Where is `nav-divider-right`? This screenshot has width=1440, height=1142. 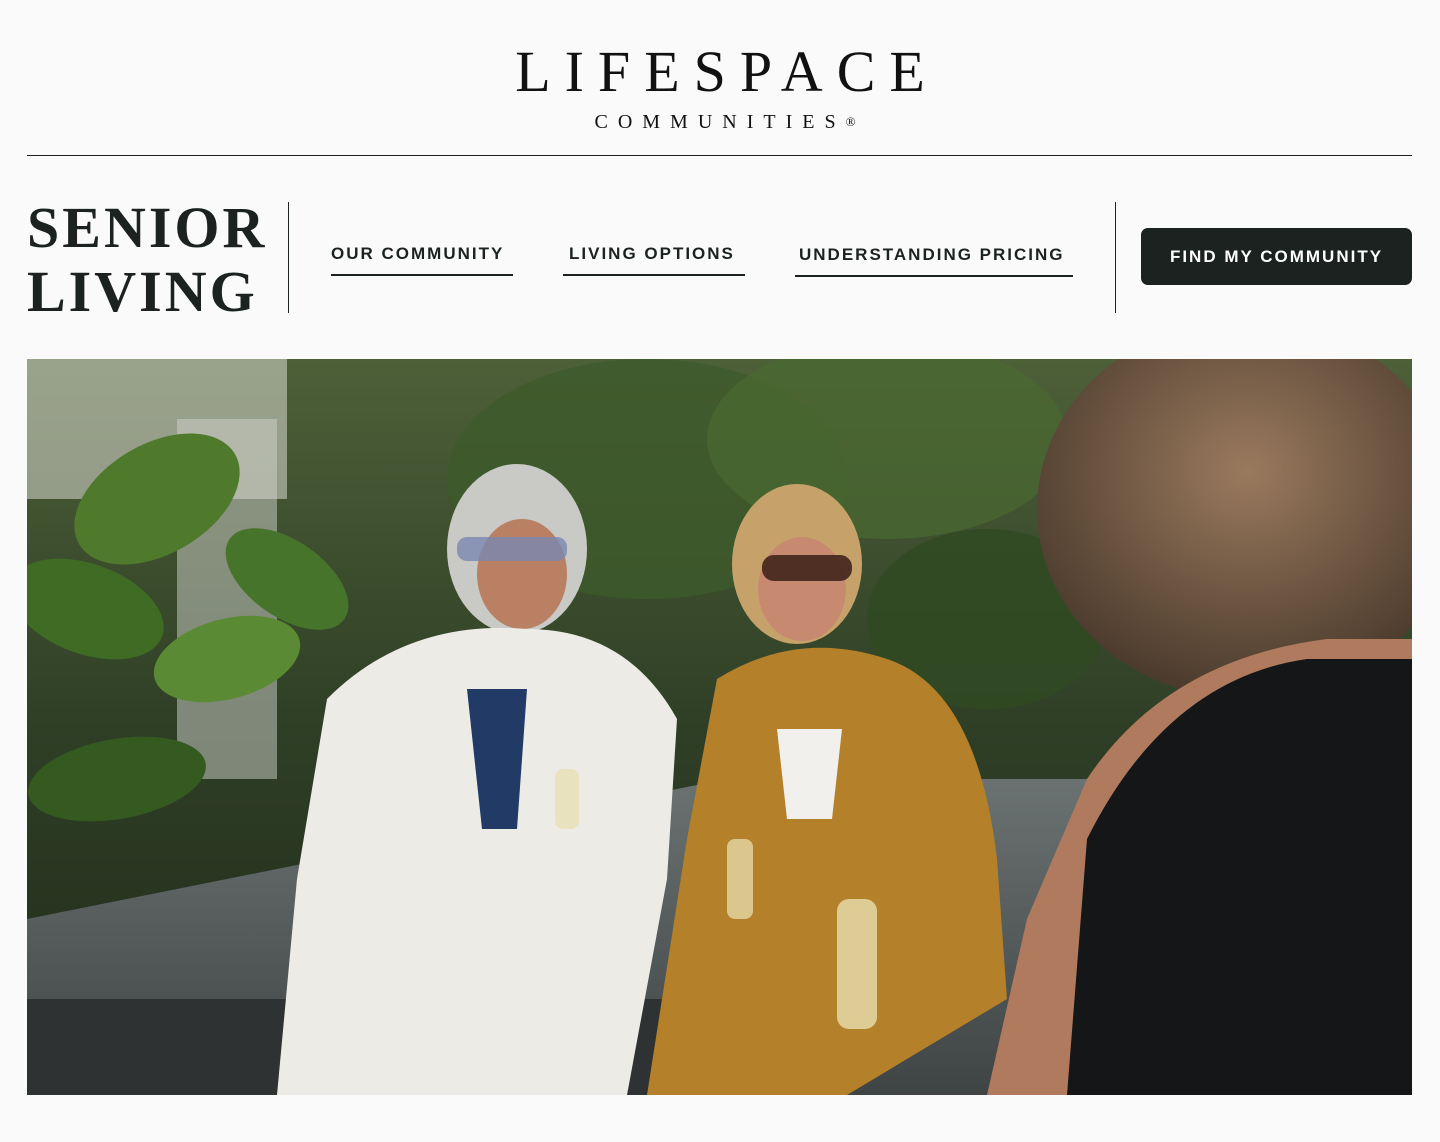
nav-divider-right is located at coordinates (1115, 257).